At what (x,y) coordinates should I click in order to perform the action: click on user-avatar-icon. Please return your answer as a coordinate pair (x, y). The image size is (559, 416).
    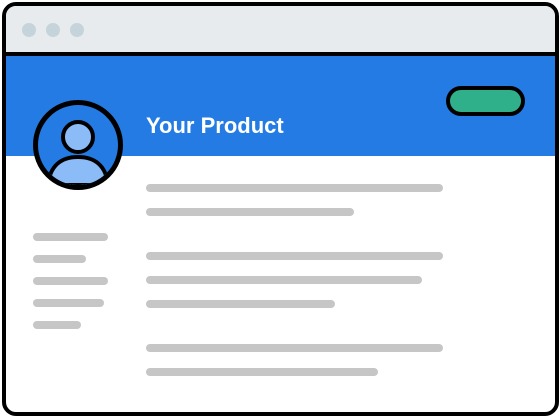
    Looking at the image, I should click on (78, 145).